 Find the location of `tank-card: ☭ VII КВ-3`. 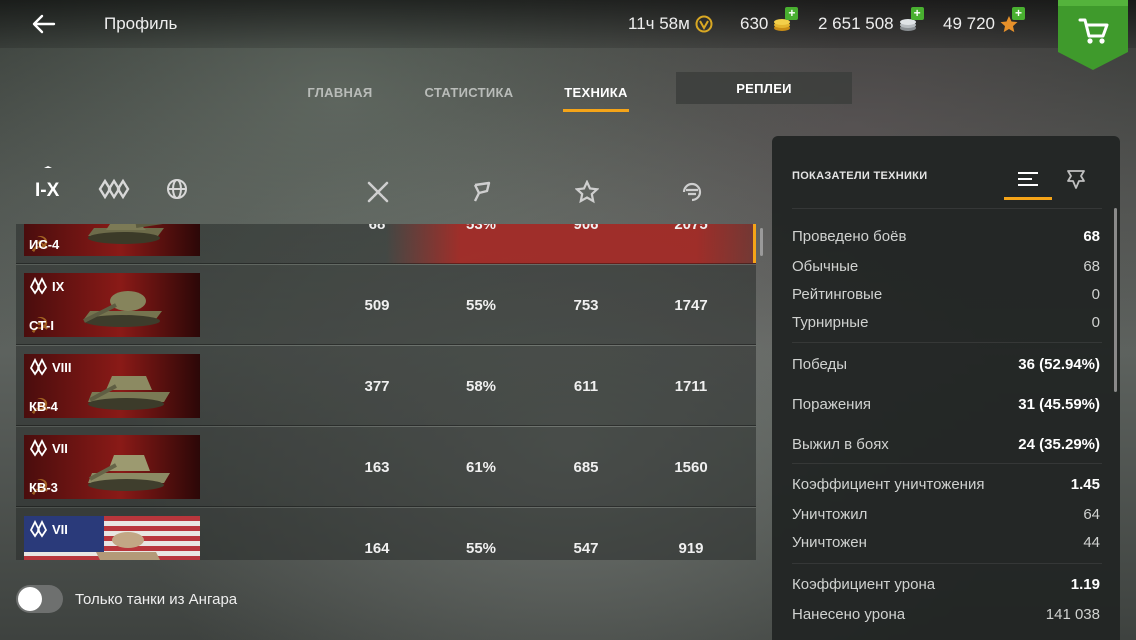

tank-card: ☭ VII КВ-3 is located at coordinates (112, 467).